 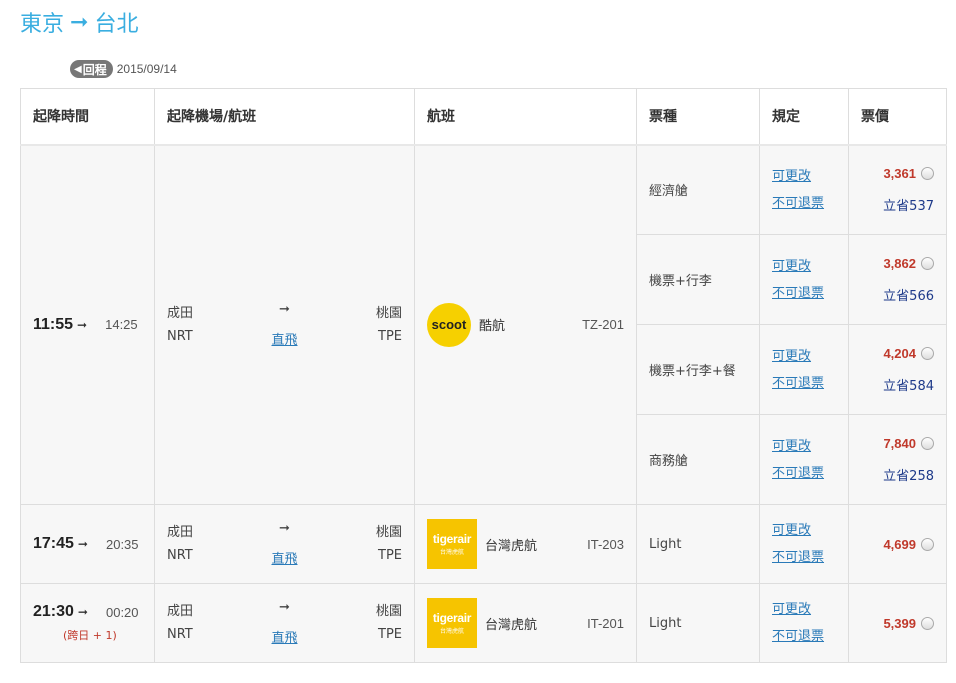 What do you see at coordinates (451, 553) in the screenshot?
I see `tigerair-logo-sub: 台灣虎航` at bounding box center [451, 553].